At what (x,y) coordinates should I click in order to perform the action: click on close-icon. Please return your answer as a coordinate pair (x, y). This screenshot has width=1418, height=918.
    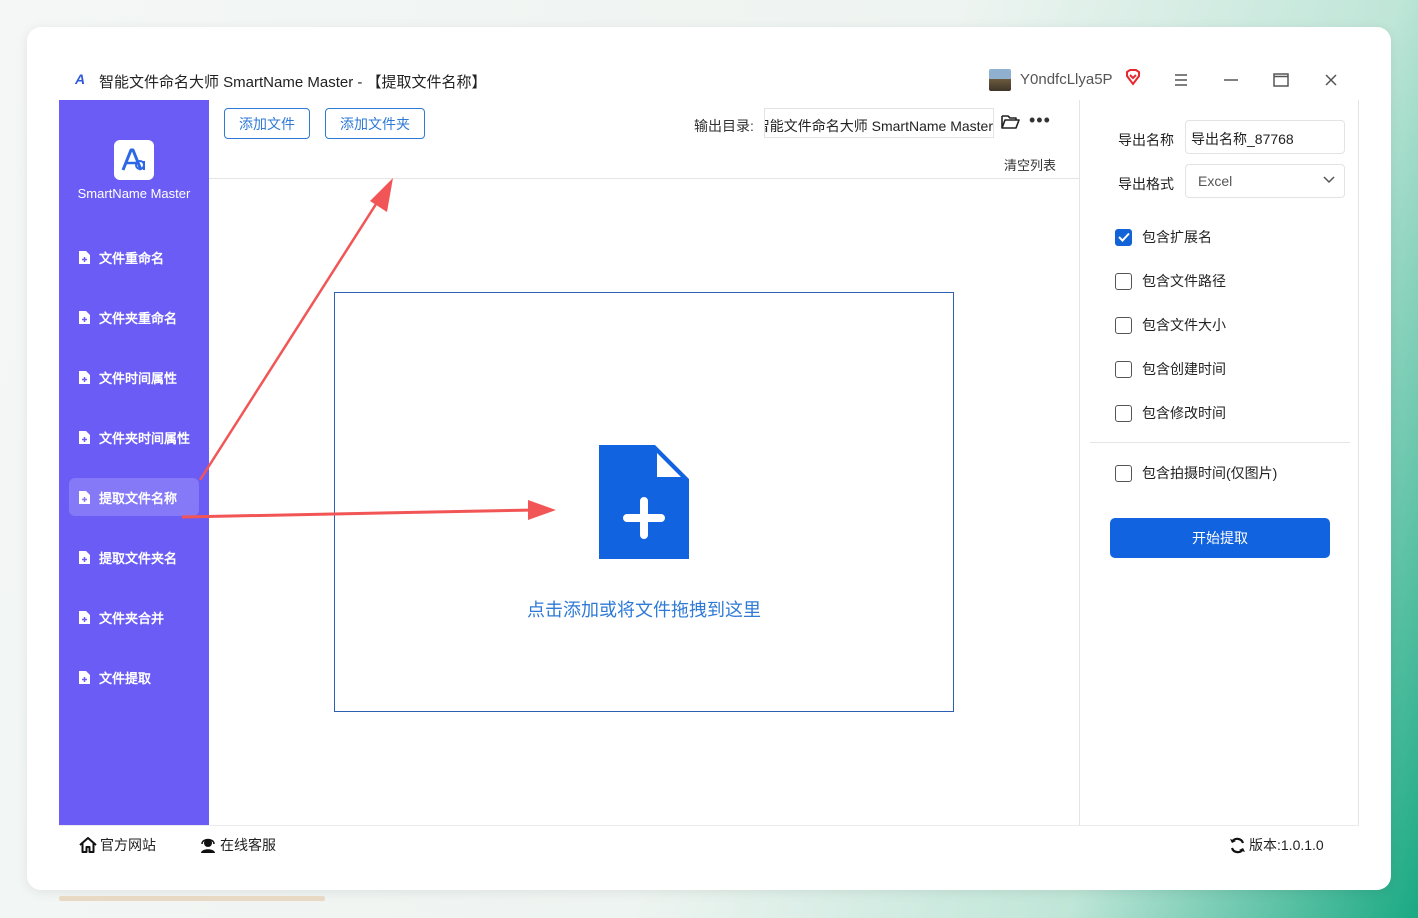
    Looking at the image, I should click on (1331, 80).